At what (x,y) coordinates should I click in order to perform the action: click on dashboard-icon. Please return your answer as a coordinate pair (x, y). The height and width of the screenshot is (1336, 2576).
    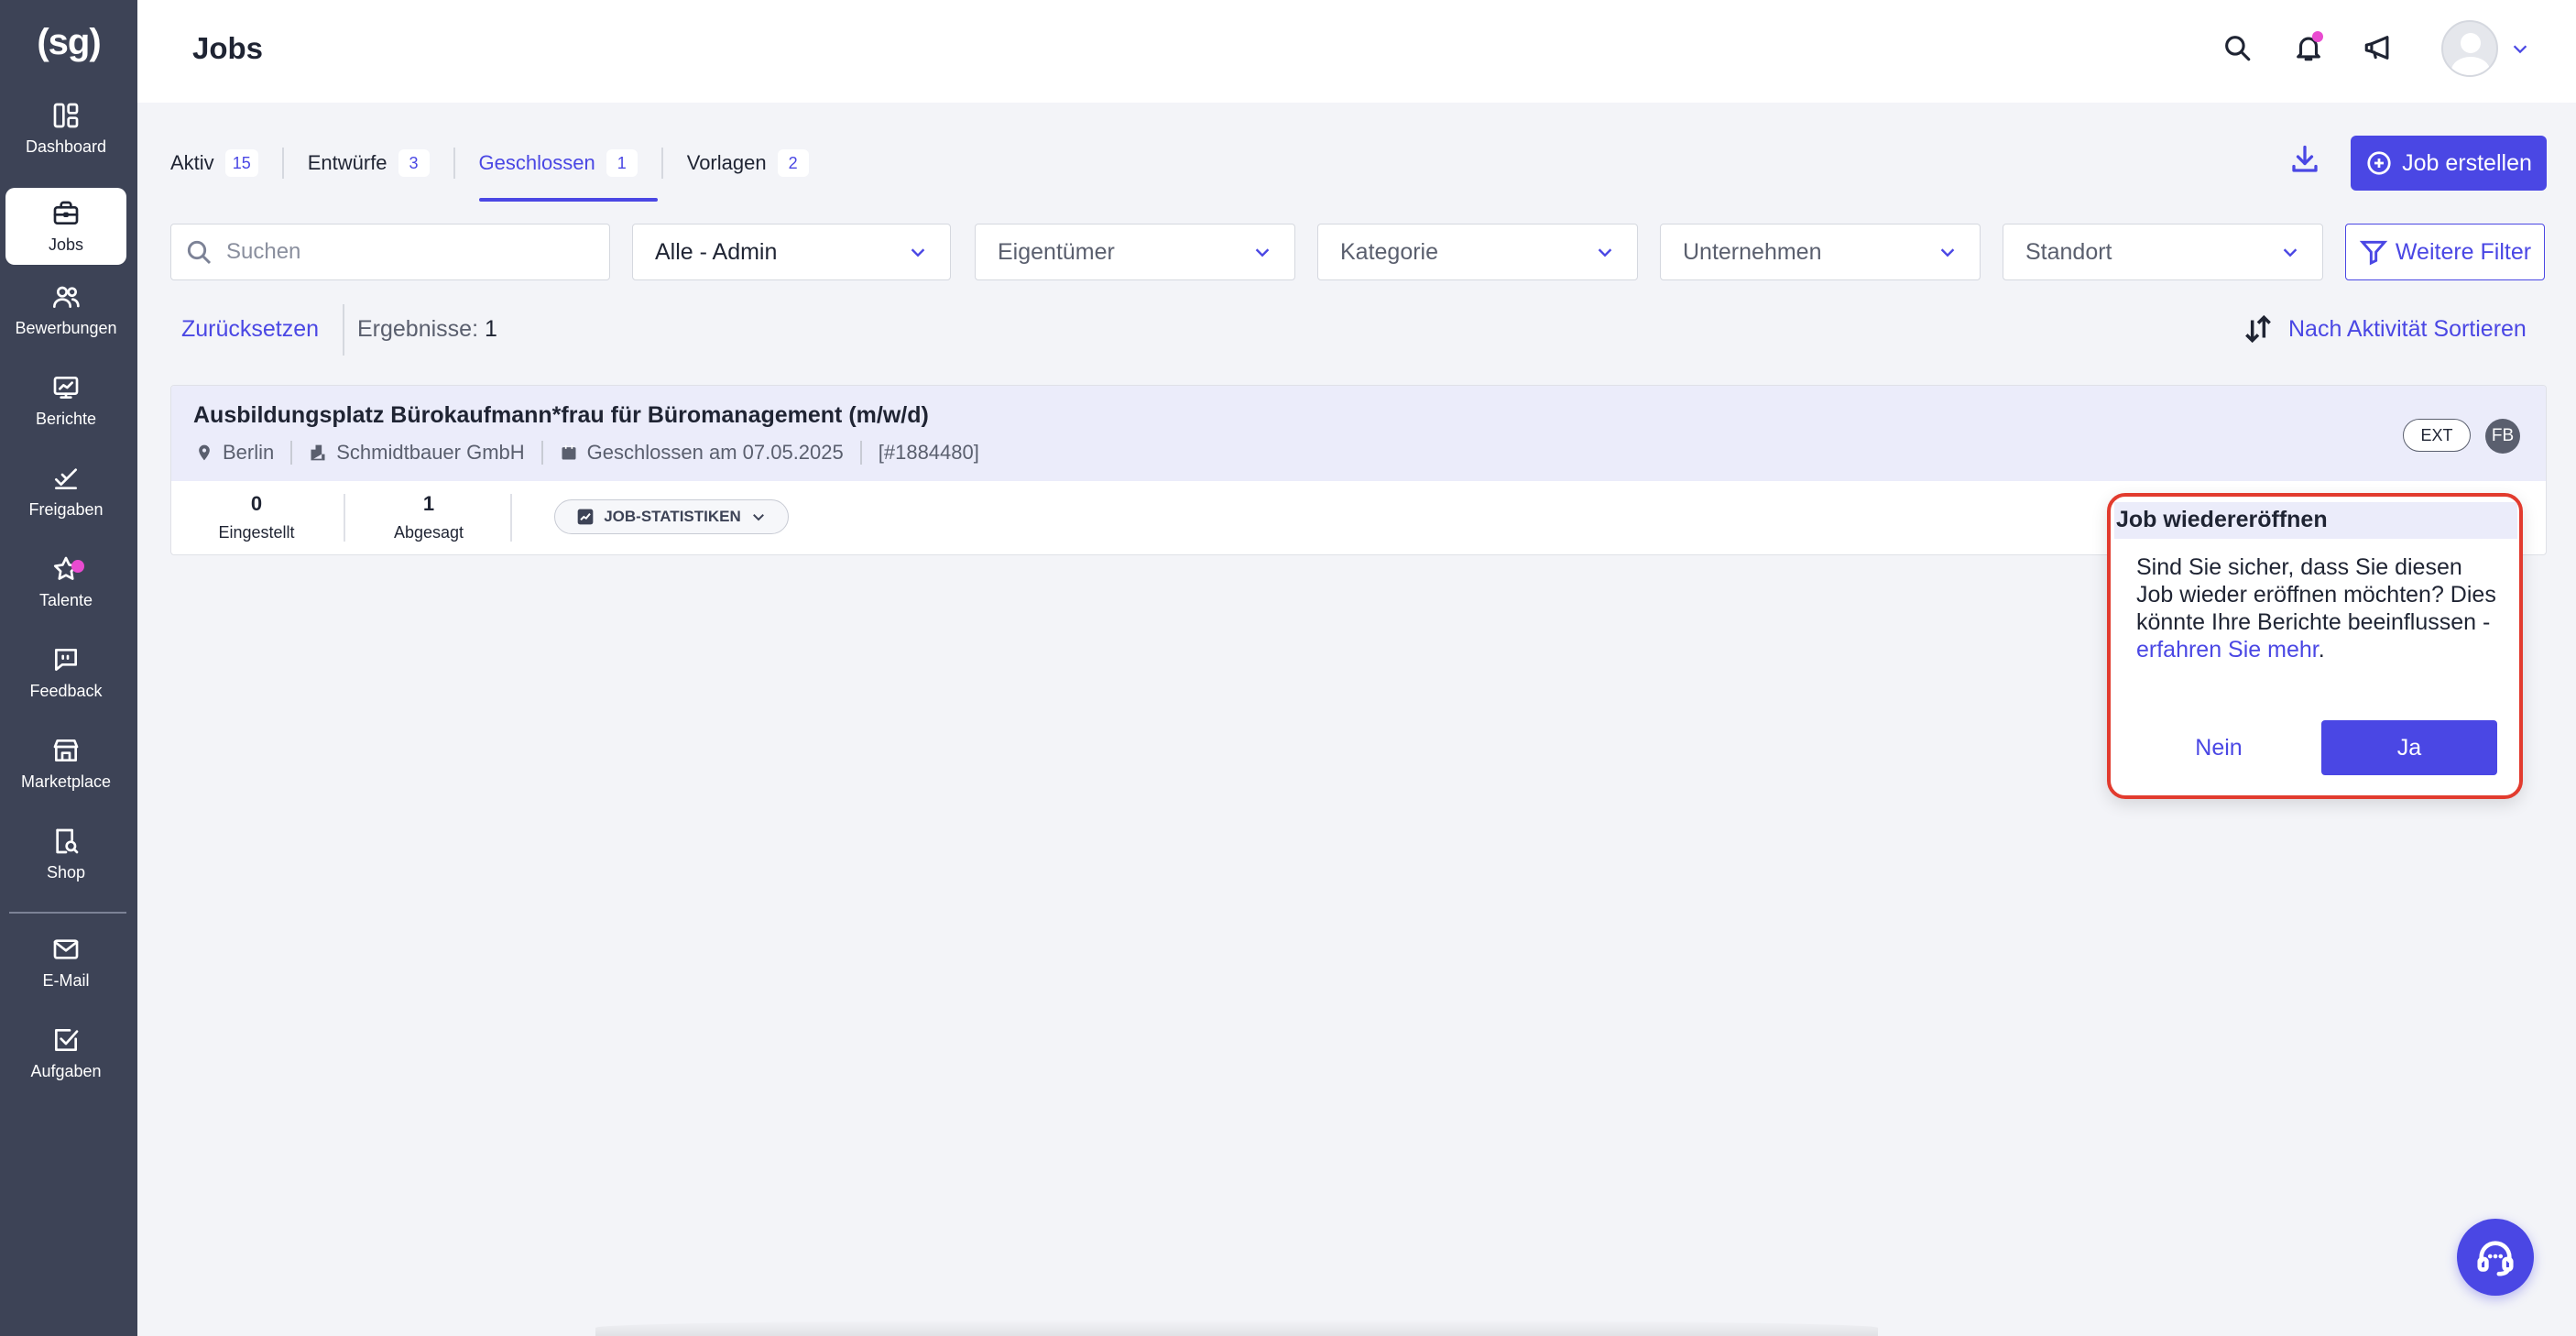
    Looking at the image, I should click on (66, 115).